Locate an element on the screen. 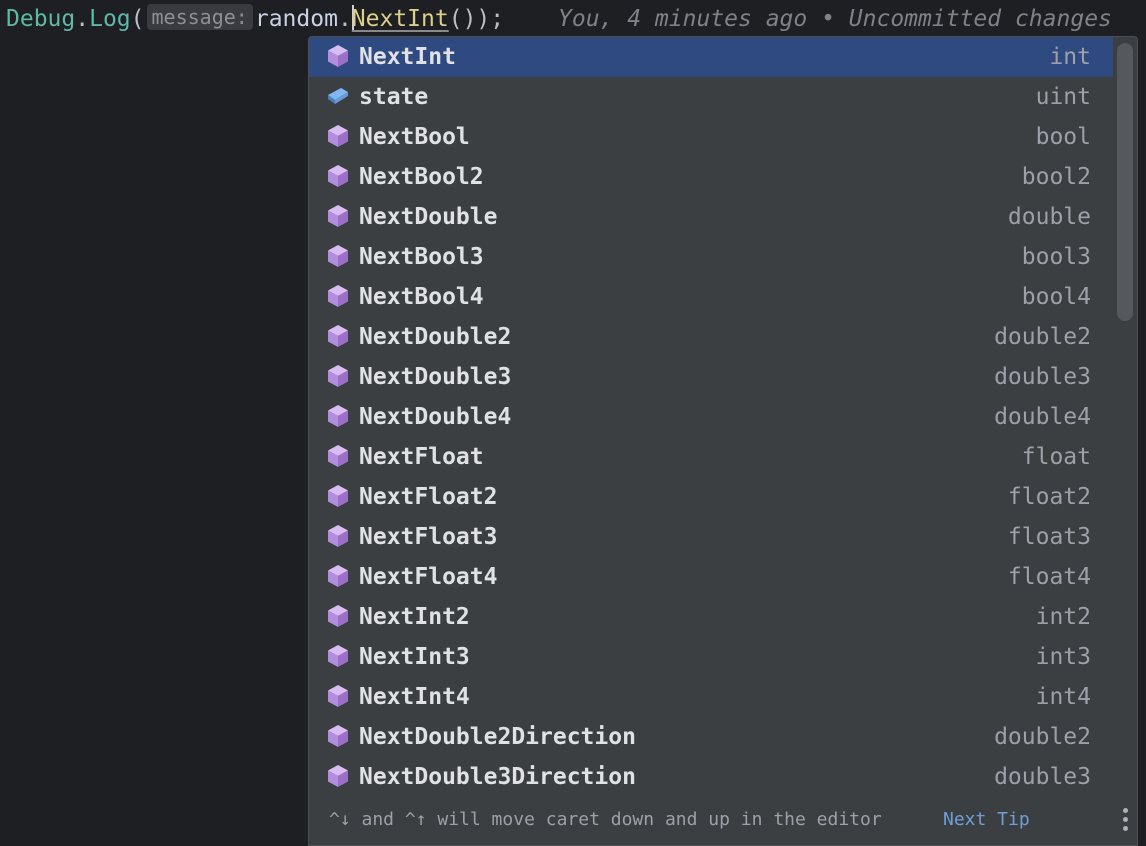 The height and width of the screenshot is (846, 1146). git-blame-annotation: You, 4 minutes ago • Uncommitted changes is located at coordinates (835, 19).